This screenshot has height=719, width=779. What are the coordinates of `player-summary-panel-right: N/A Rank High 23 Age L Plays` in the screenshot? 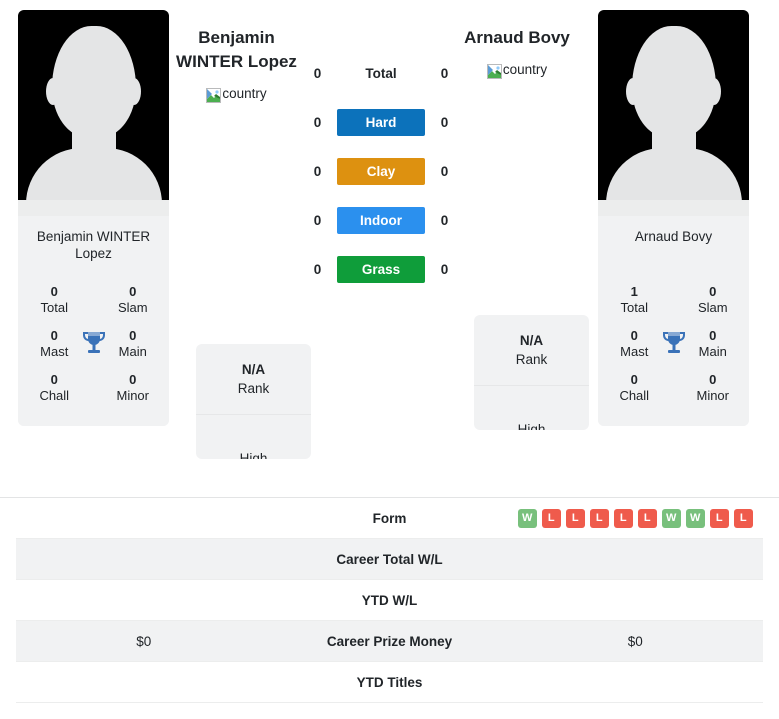 It's located at (531, 372).